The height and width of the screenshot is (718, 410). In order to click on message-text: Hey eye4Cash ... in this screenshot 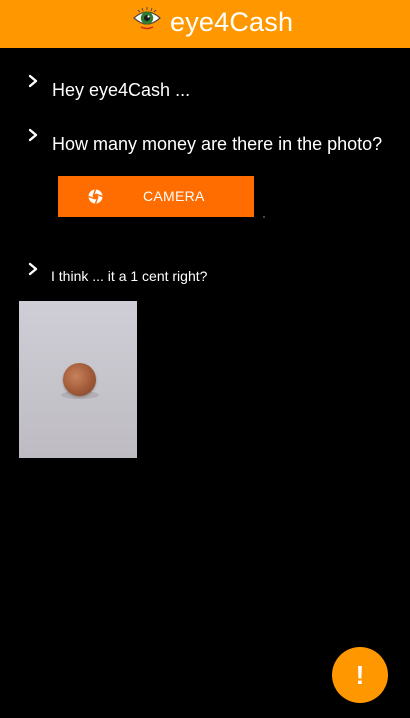, I will do `click(121, 90)`.